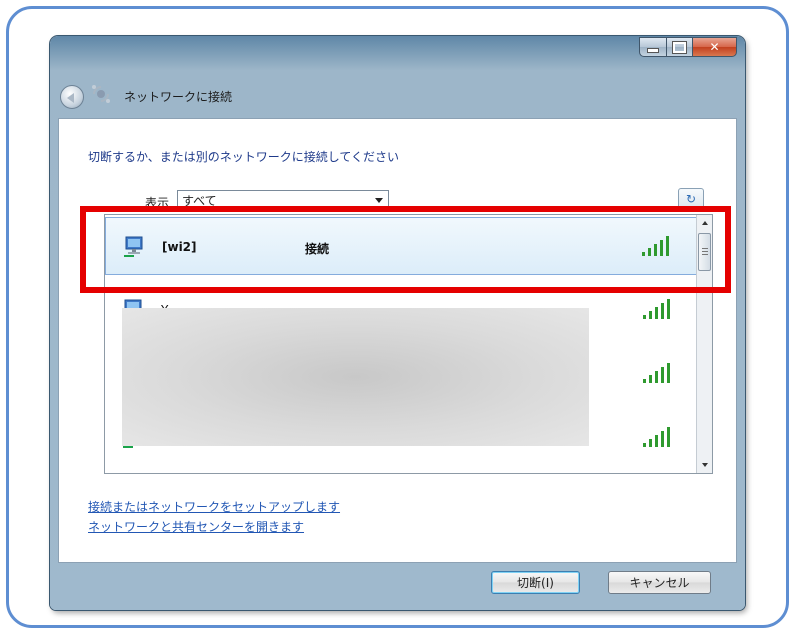 The image size is (799, 638). What do you see at coordinates (397, 583) in the screenshot?
I see `dialog-footer: 切断(I) キャンセル` at bounding box center [397, 583].